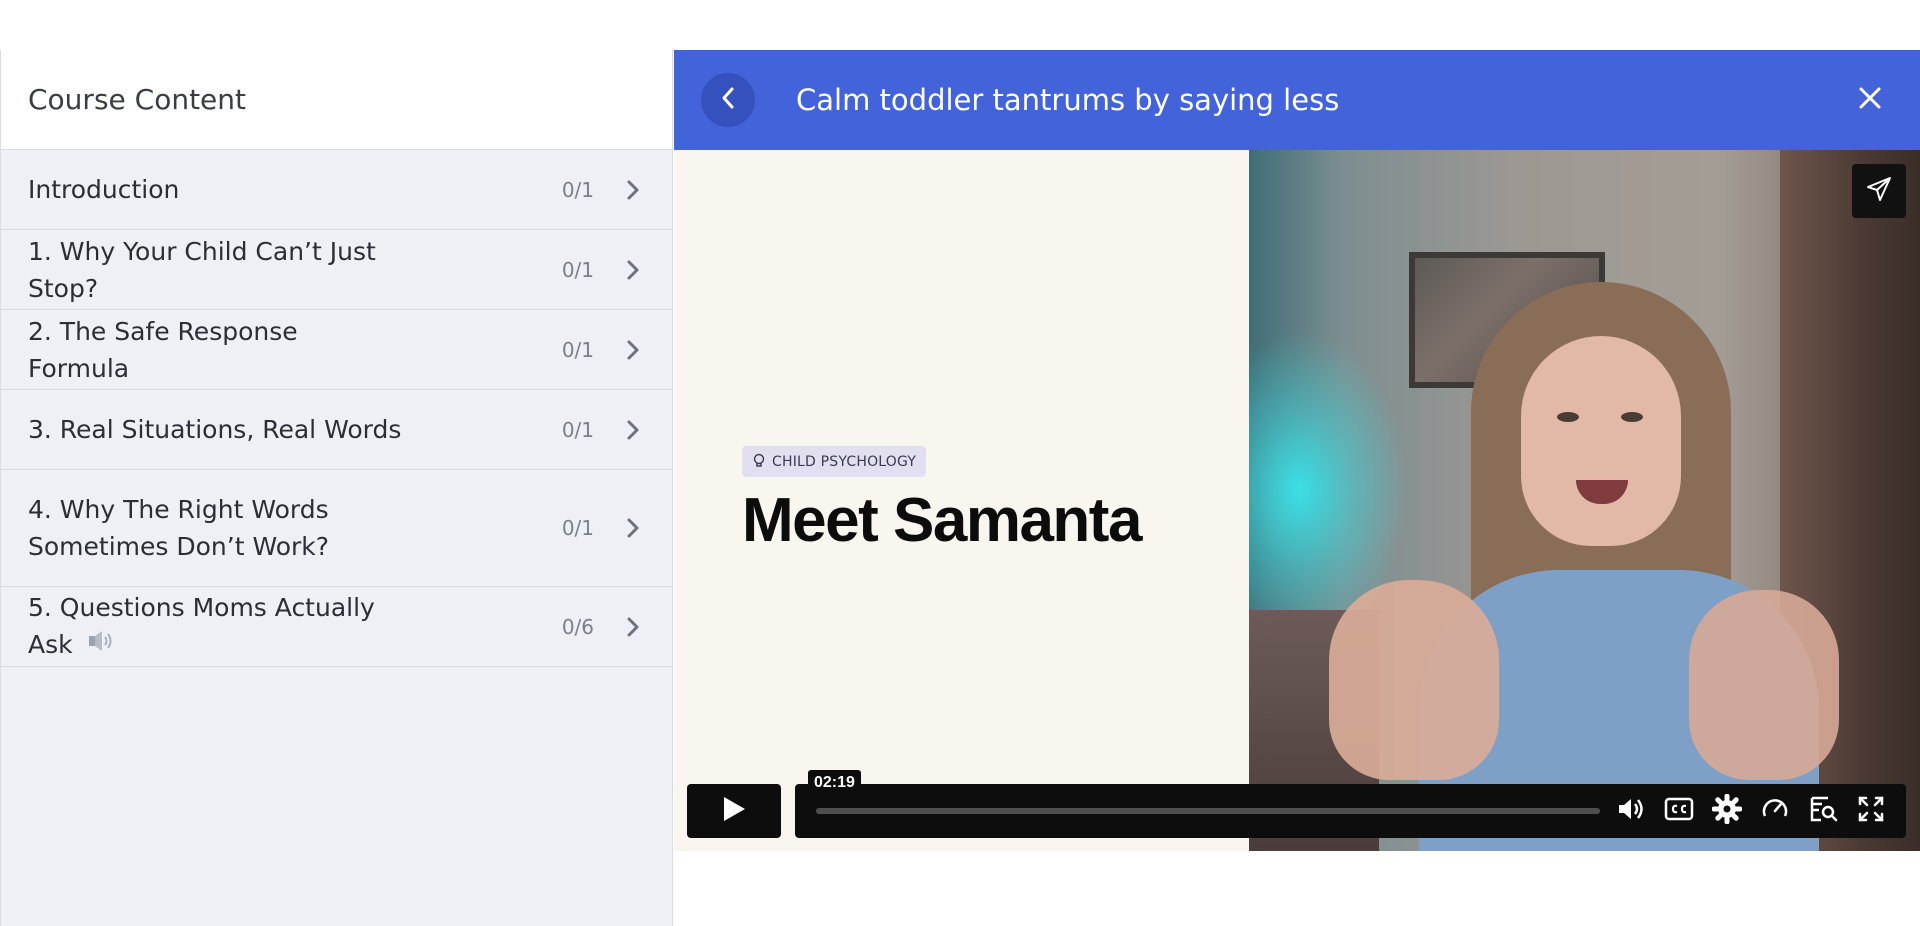 Image resolution: width=1920 pixels, height=926 pixels. What do you see at coordinates (163, 349) in the screenshot?
I see `section-label: 2. The Safe Response Formula` at bounding box center [163, 349].